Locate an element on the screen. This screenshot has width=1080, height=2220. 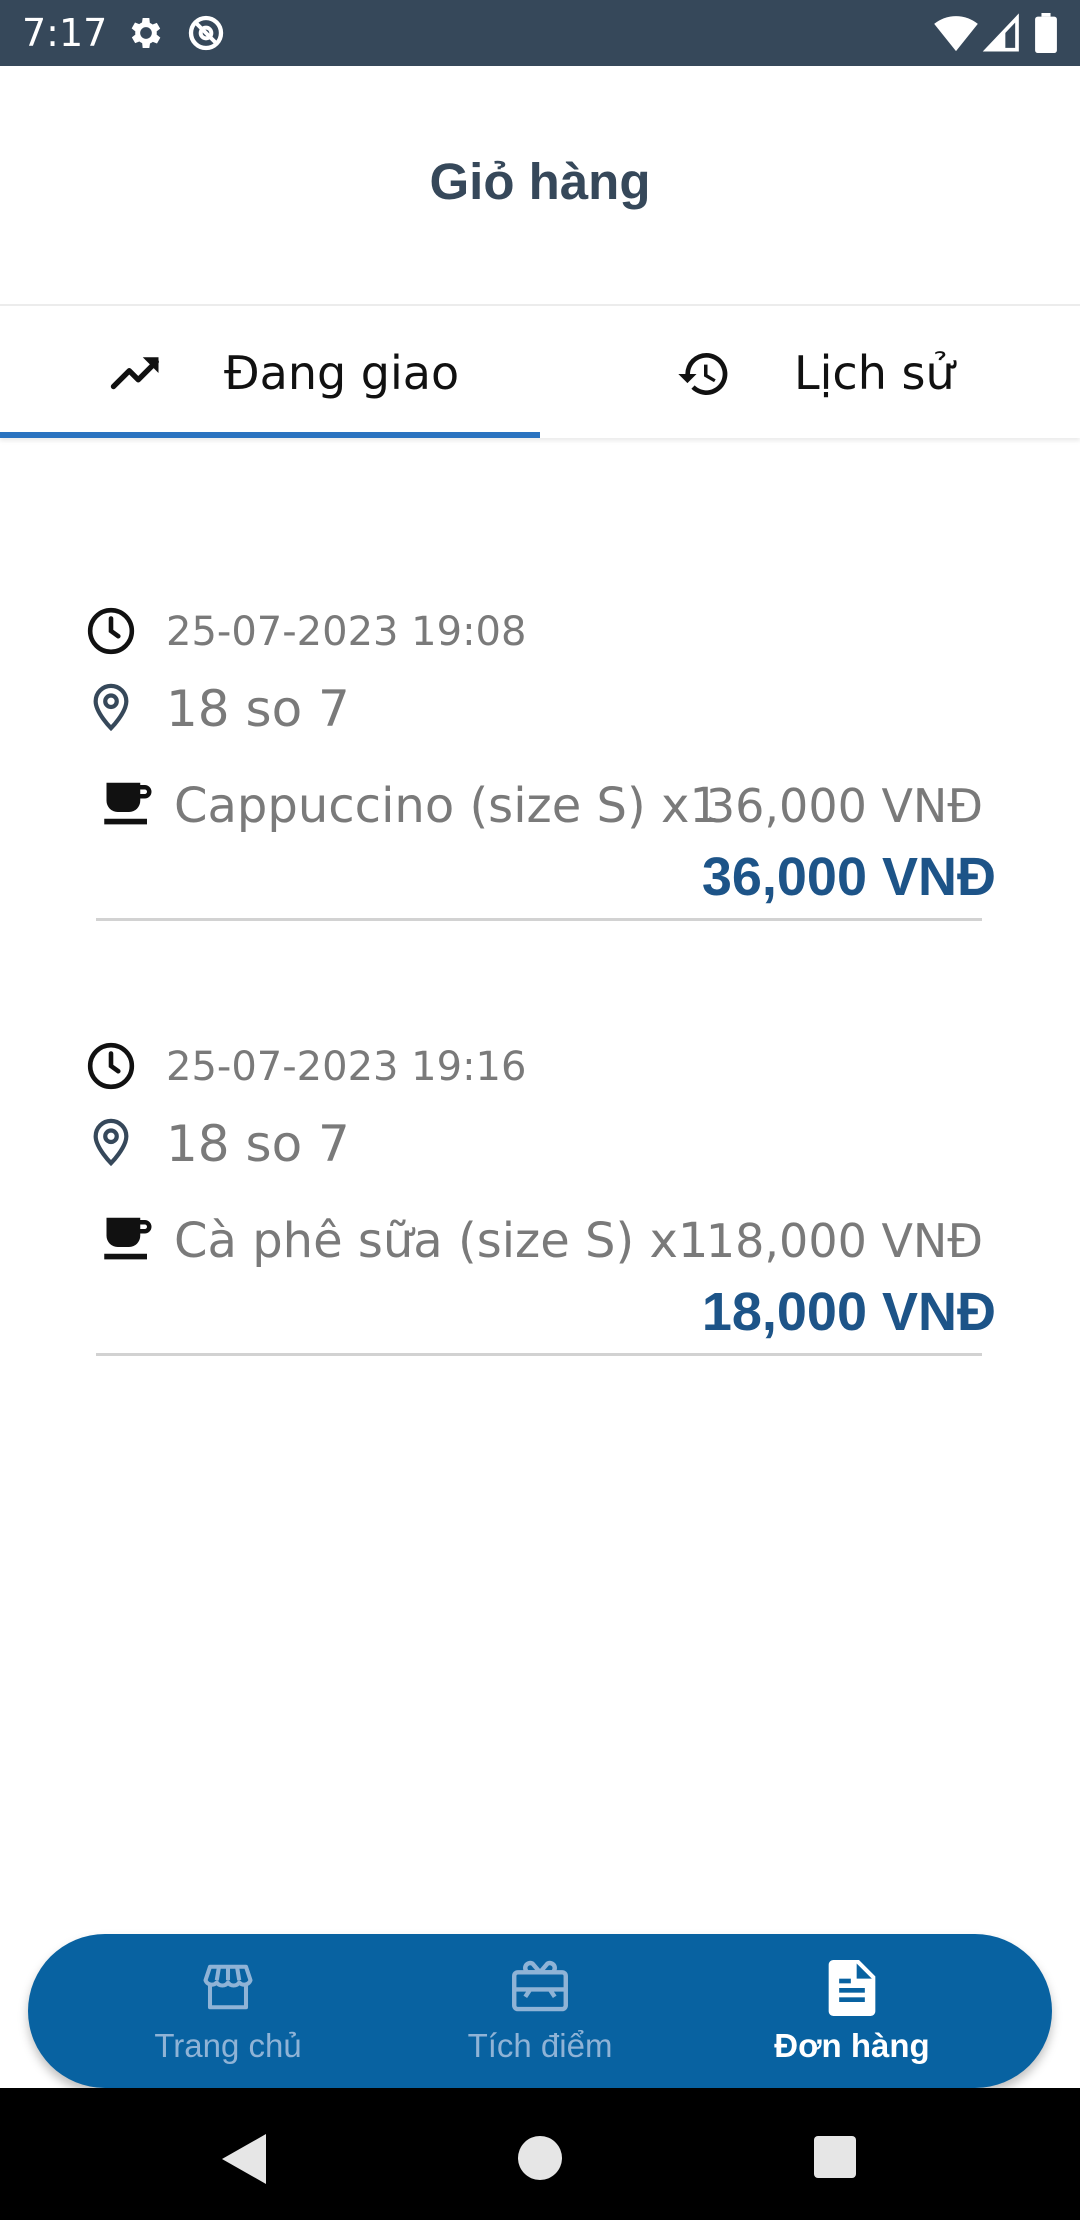
tab-delivering: Đang giao is located at coordinates (270, 372).